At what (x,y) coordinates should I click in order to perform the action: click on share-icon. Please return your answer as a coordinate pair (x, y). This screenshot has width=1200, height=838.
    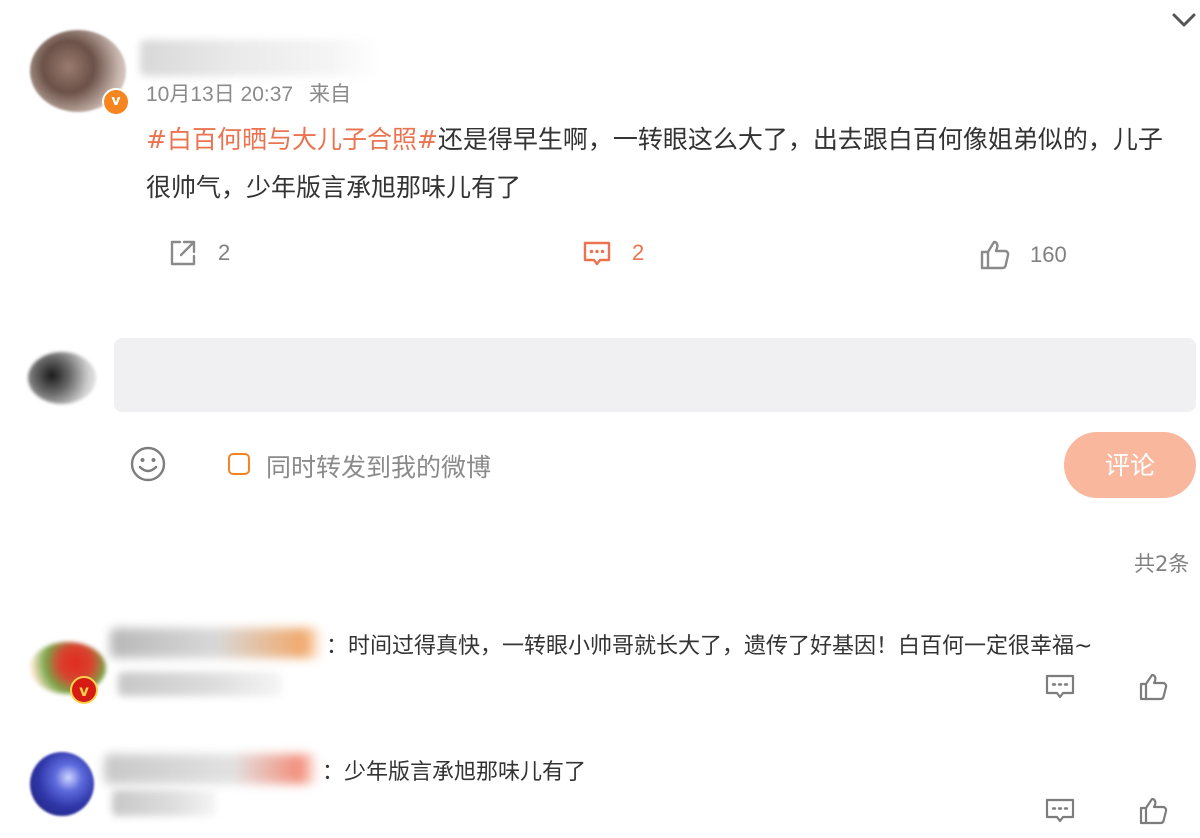
    Looking at the image, I should click on (183, 253).